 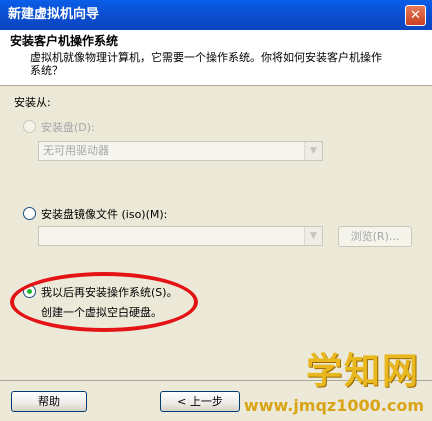 I want to click on red-annotation-ellipse, so click(x=104, y=302).